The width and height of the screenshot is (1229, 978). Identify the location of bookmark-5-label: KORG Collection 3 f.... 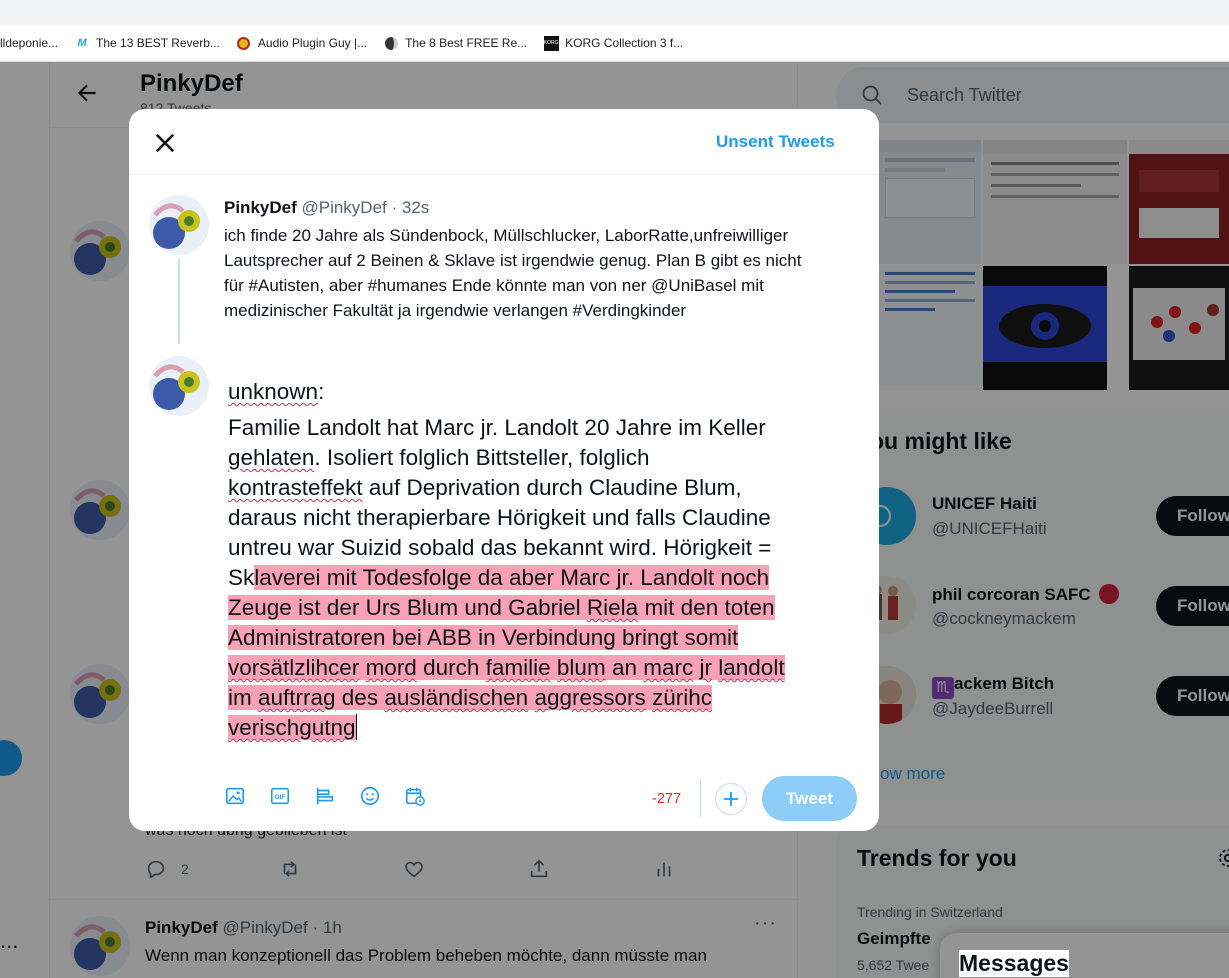
(624, 43).